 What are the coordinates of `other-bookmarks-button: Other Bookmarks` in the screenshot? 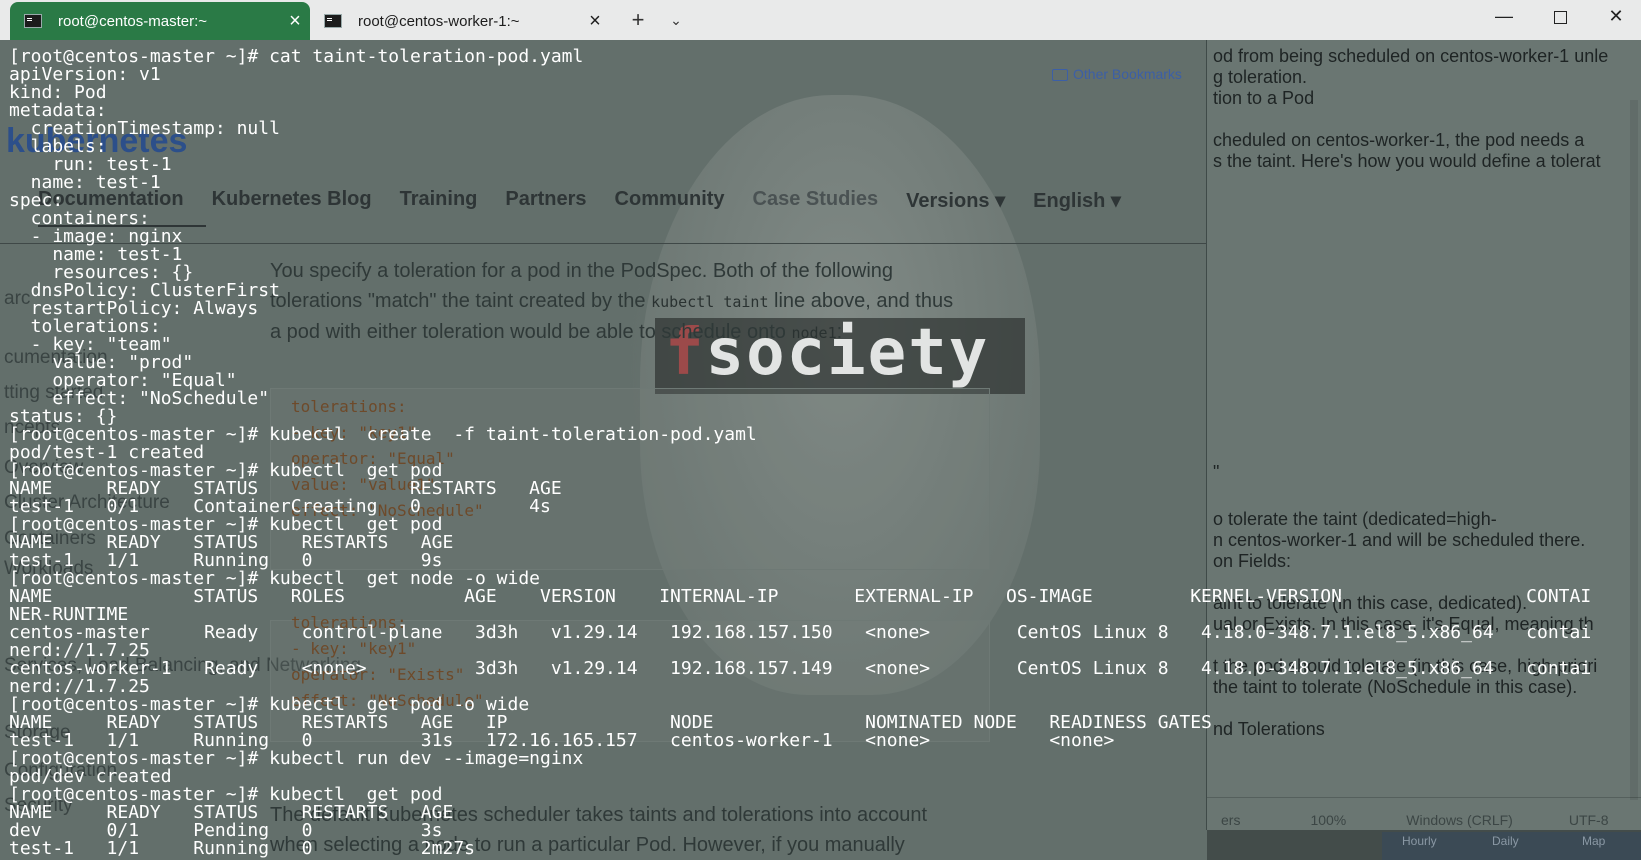 It's located at (1117, 74).